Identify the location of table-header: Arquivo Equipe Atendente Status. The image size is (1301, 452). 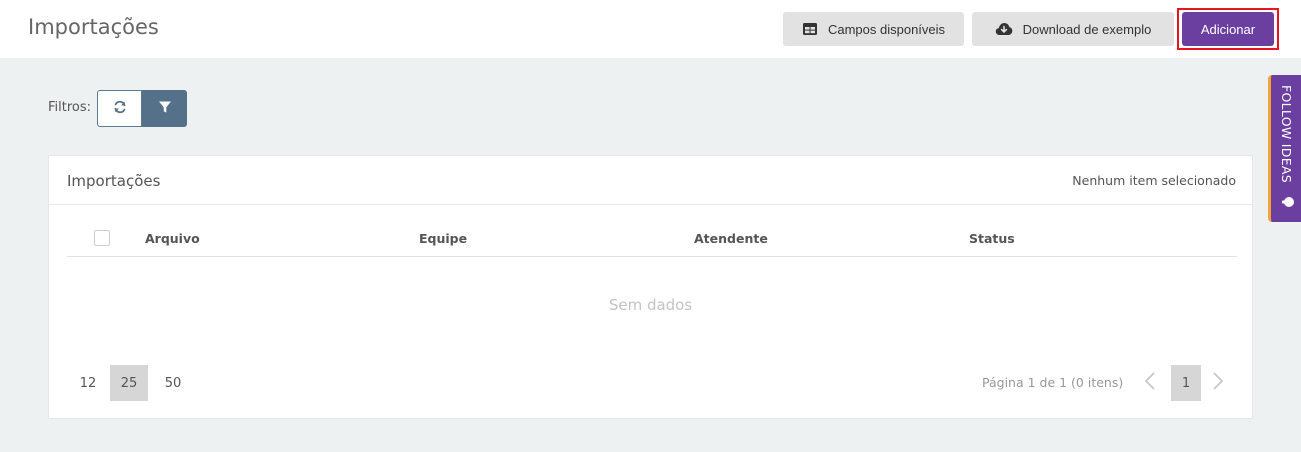
(652, 243).